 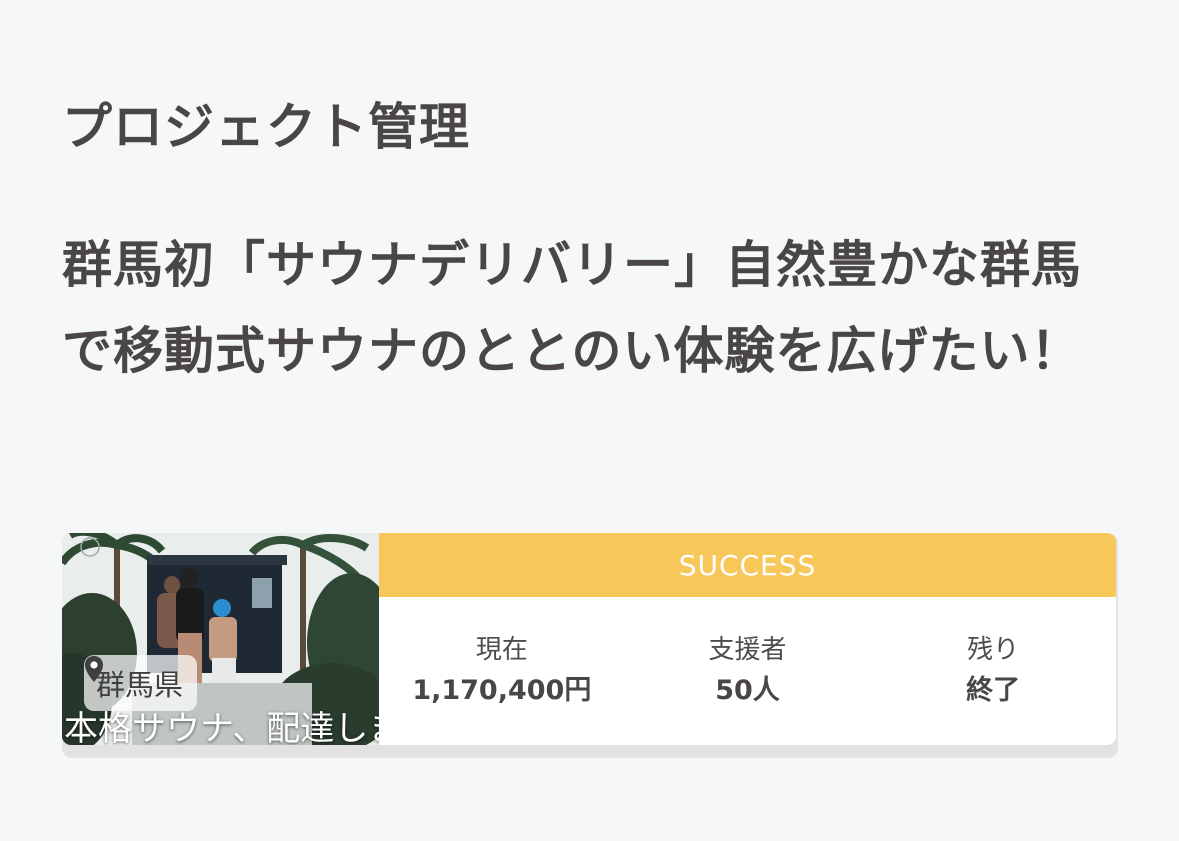 I want to click on project-thumbnail: 群馬県 本格サウナ、配達します。, so click(x=220, y=639).